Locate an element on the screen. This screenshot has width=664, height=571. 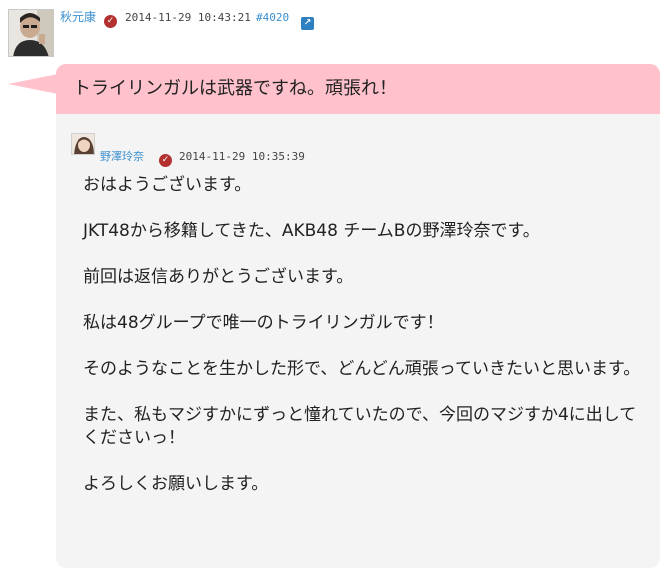
reply-paragraph: また、私もマジすかにずっと憧れていたので、今回のマジすか4に出してくださいっ！ is located at coordinates (360, 426).